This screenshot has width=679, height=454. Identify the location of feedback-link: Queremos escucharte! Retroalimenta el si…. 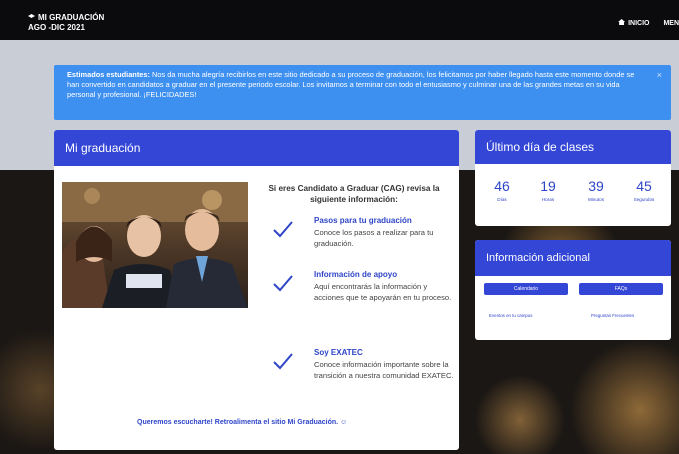
(242, 422).